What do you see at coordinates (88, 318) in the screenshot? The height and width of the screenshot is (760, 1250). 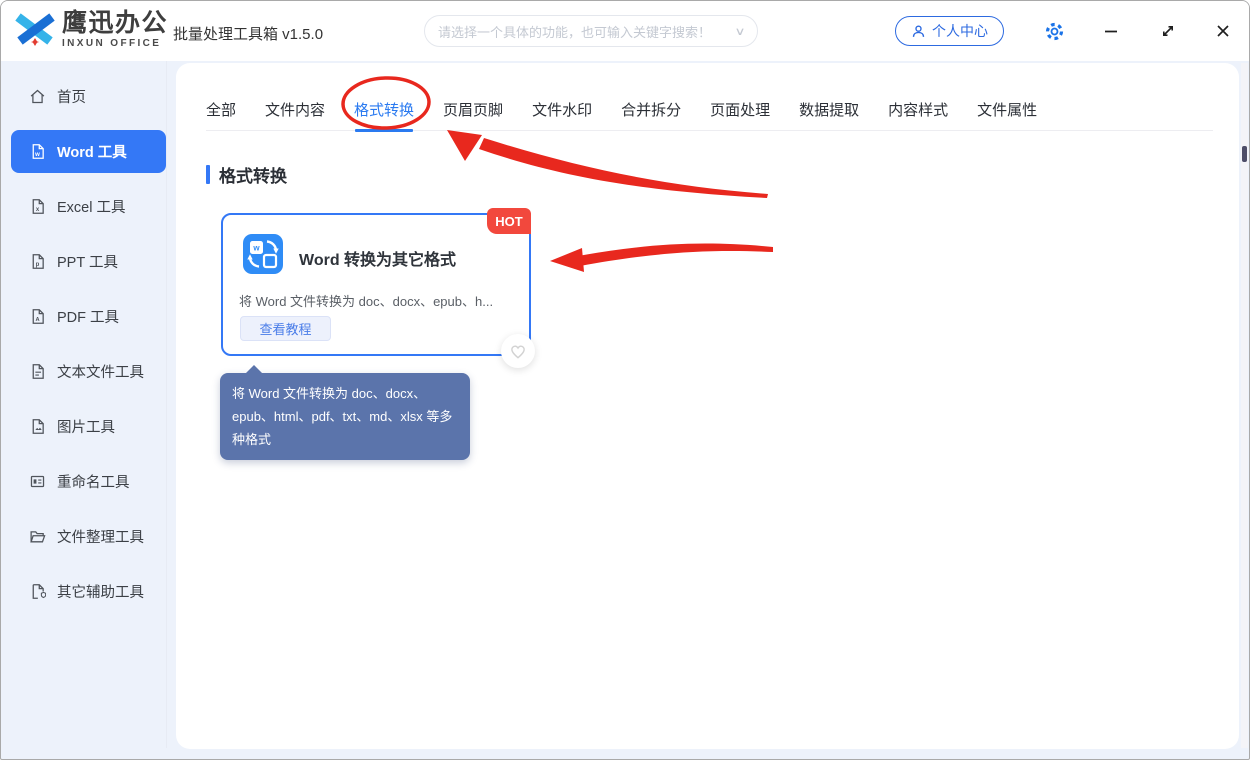 I see `sidebar-item-label: PDF 工具` at bounding box center [88, 318].